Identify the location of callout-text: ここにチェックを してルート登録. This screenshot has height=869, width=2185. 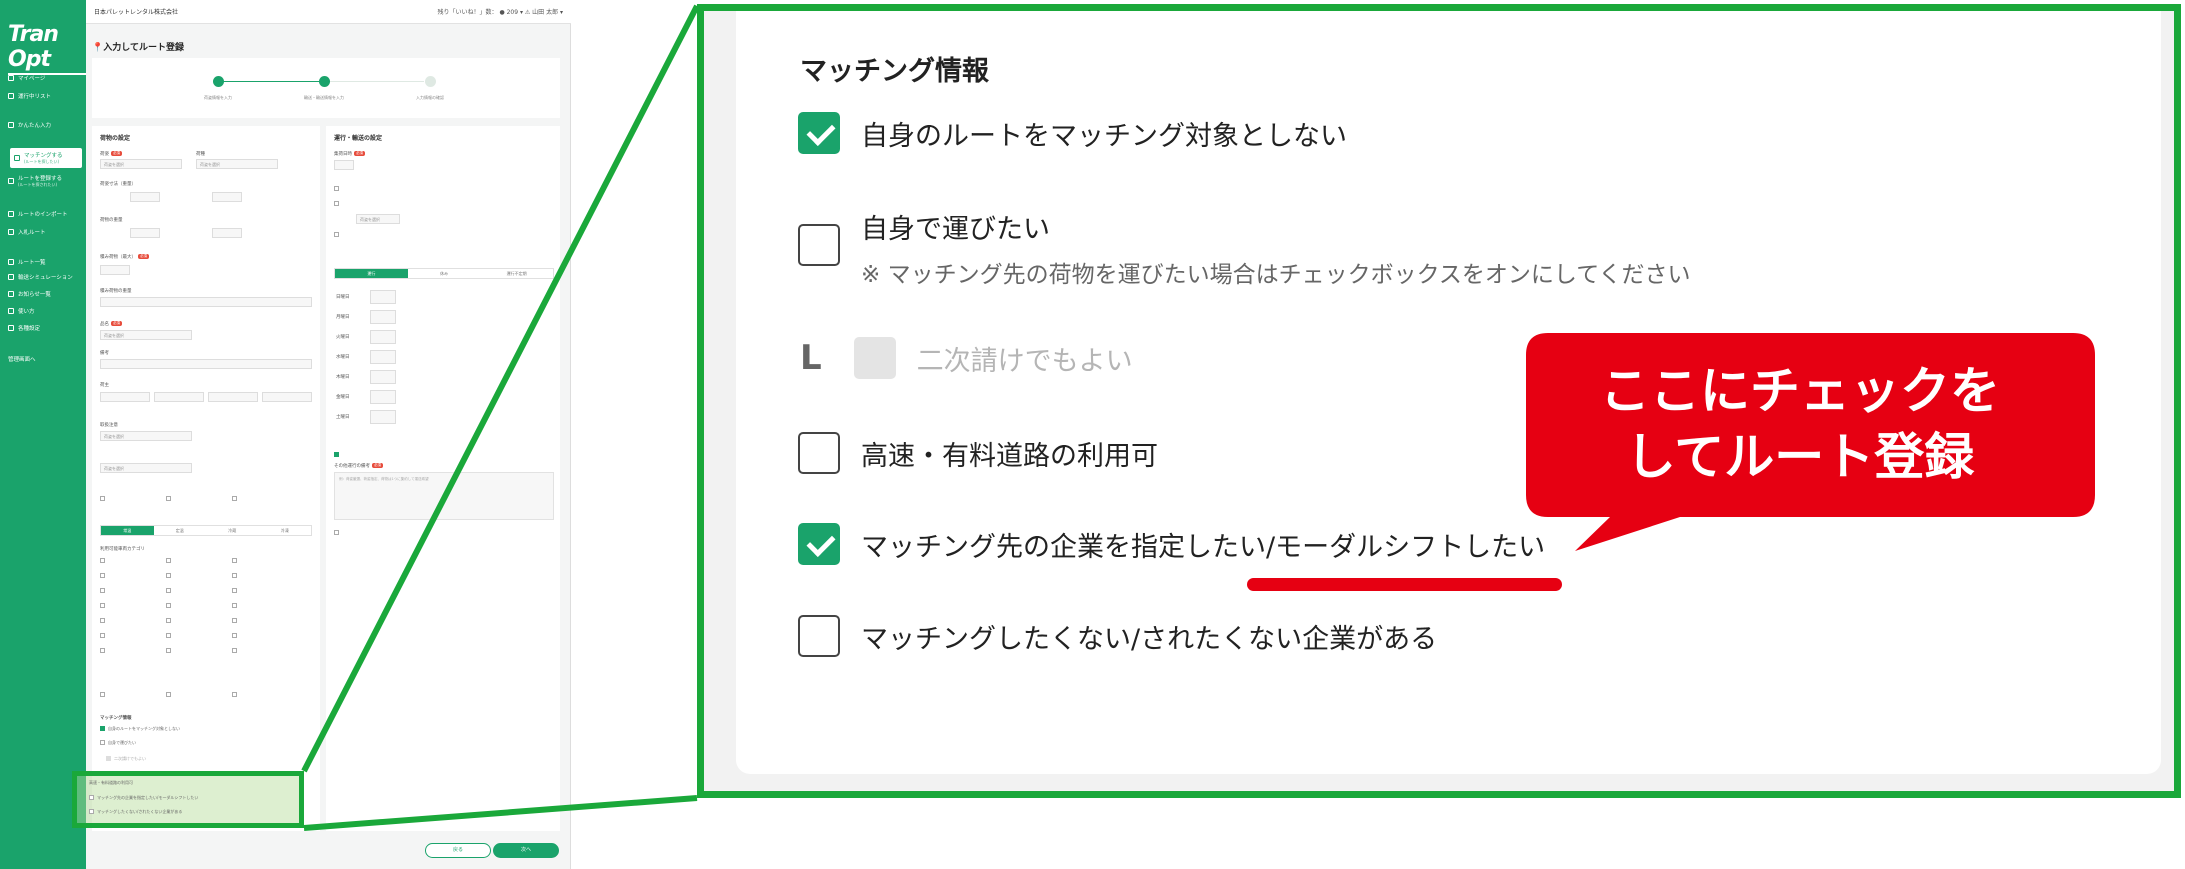
(1800, 424).